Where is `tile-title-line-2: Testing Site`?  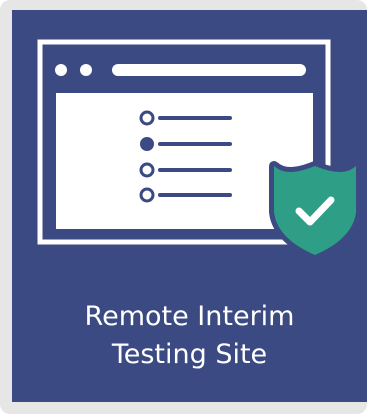 tile-title-line-2: Testing Site is located at coordinates (189, 354).